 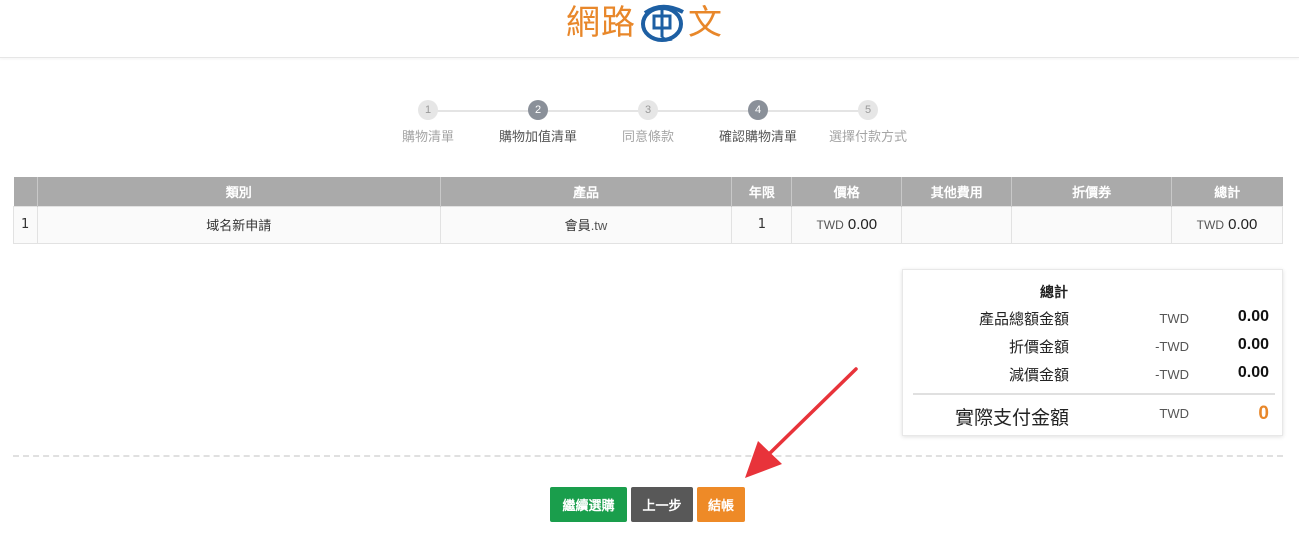 What do you see at coordinates (537, 137) in the screenshot?
I see `step-label: 購物加值清單` at bounding box center [537, 137].